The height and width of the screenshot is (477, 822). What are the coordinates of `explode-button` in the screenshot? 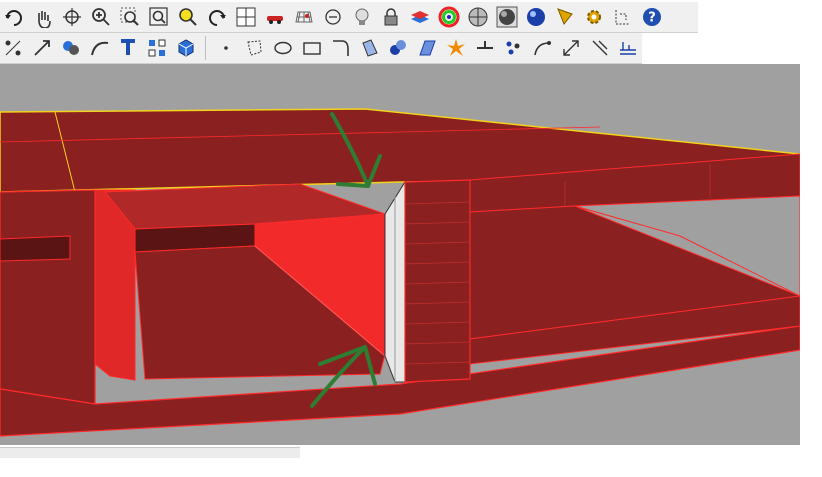 It's located at (455, 48).